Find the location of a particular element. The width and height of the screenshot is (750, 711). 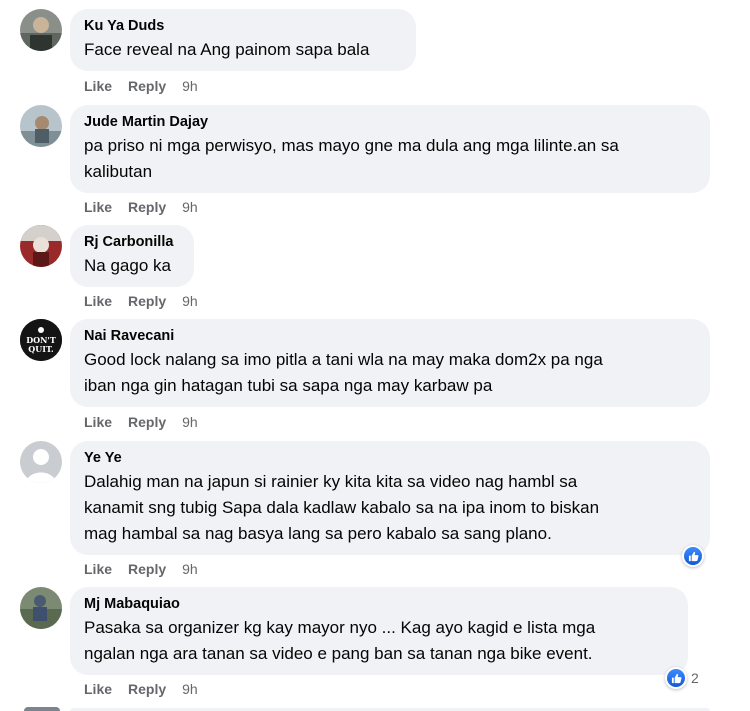

commenter-name: Ku Ya Duds is located at coordinates (243, 26).